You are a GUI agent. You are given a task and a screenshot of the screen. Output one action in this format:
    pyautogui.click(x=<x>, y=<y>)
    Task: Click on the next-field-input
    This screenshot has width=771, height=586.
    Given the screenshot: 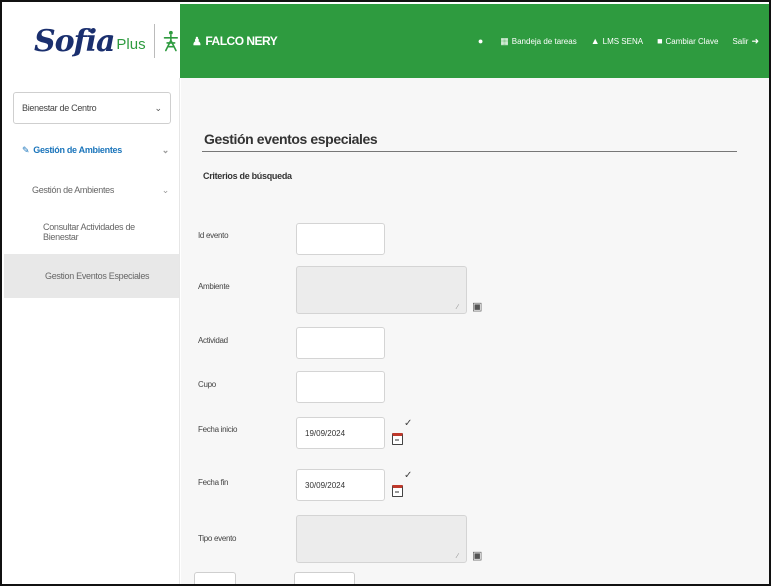 What is the action you would take?
    pyautogui.click(x=324, y=578)
    